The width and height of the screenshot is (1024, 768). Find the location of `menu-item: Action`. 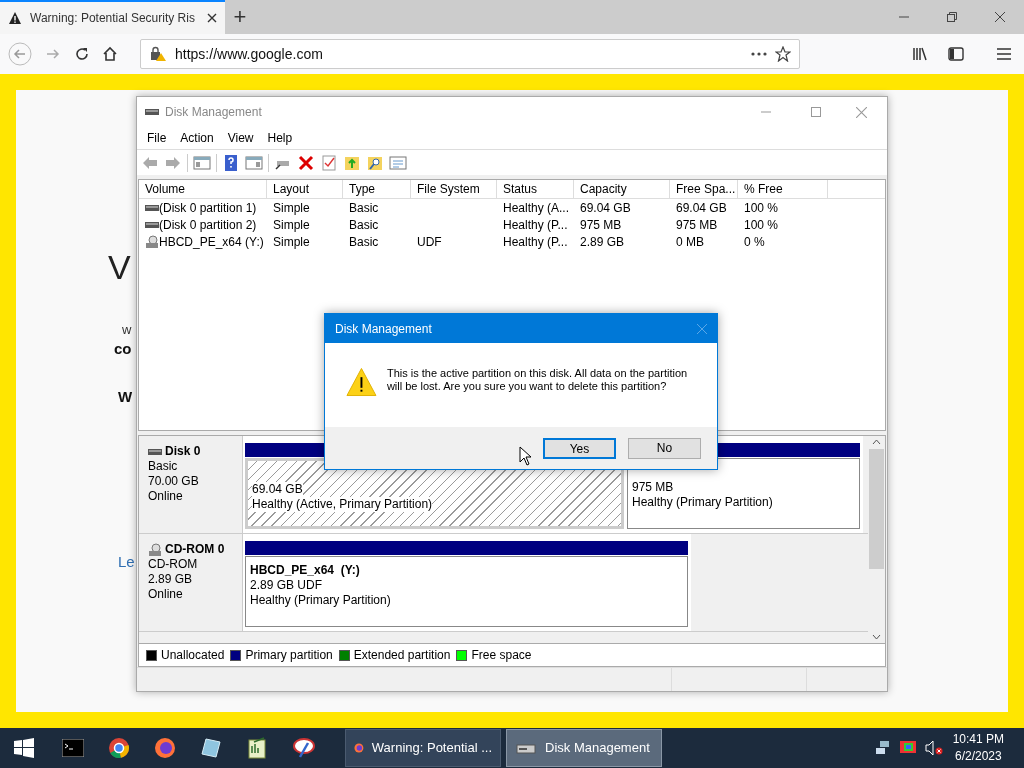

menu-item: Action is located at coordinates (197, 138).